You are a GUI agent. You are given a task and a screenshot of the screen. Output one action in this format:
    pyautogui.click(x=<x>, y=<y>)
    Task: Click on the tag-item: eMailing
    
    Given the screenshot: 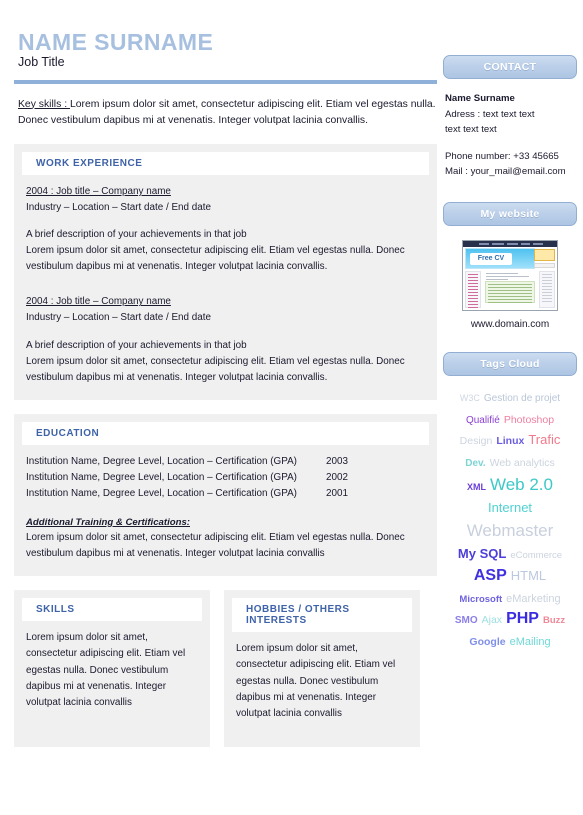 What is the action you would take?
    pyautogui.click(x=530, y=642)
    